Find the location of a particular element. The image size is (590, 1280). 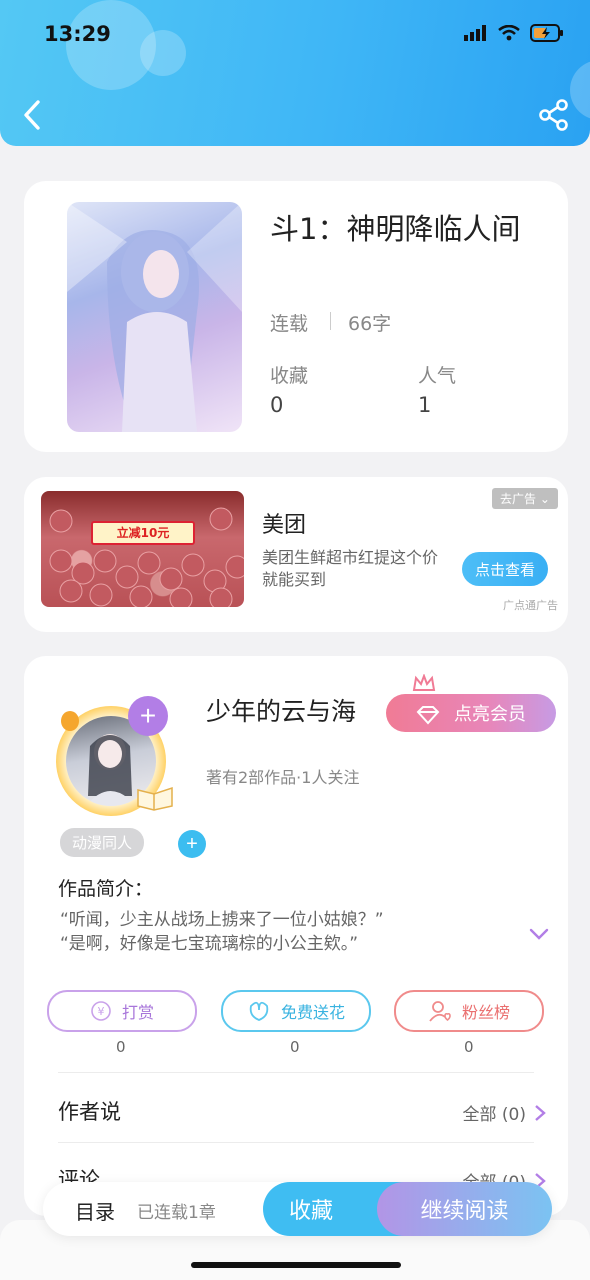

author-says-label: 作者说 is located at coordinates (89, 1112).